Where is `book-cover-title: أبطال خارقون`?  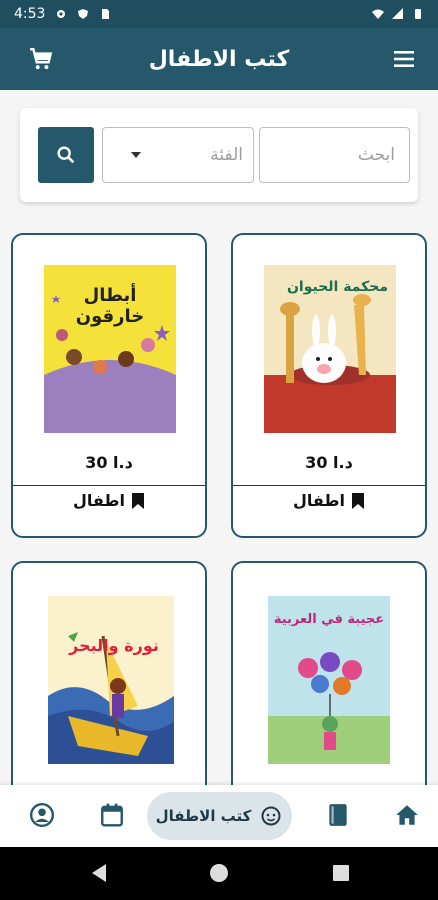 book-cover-title: أبطال خارقون is located at coordinates (110, 306).